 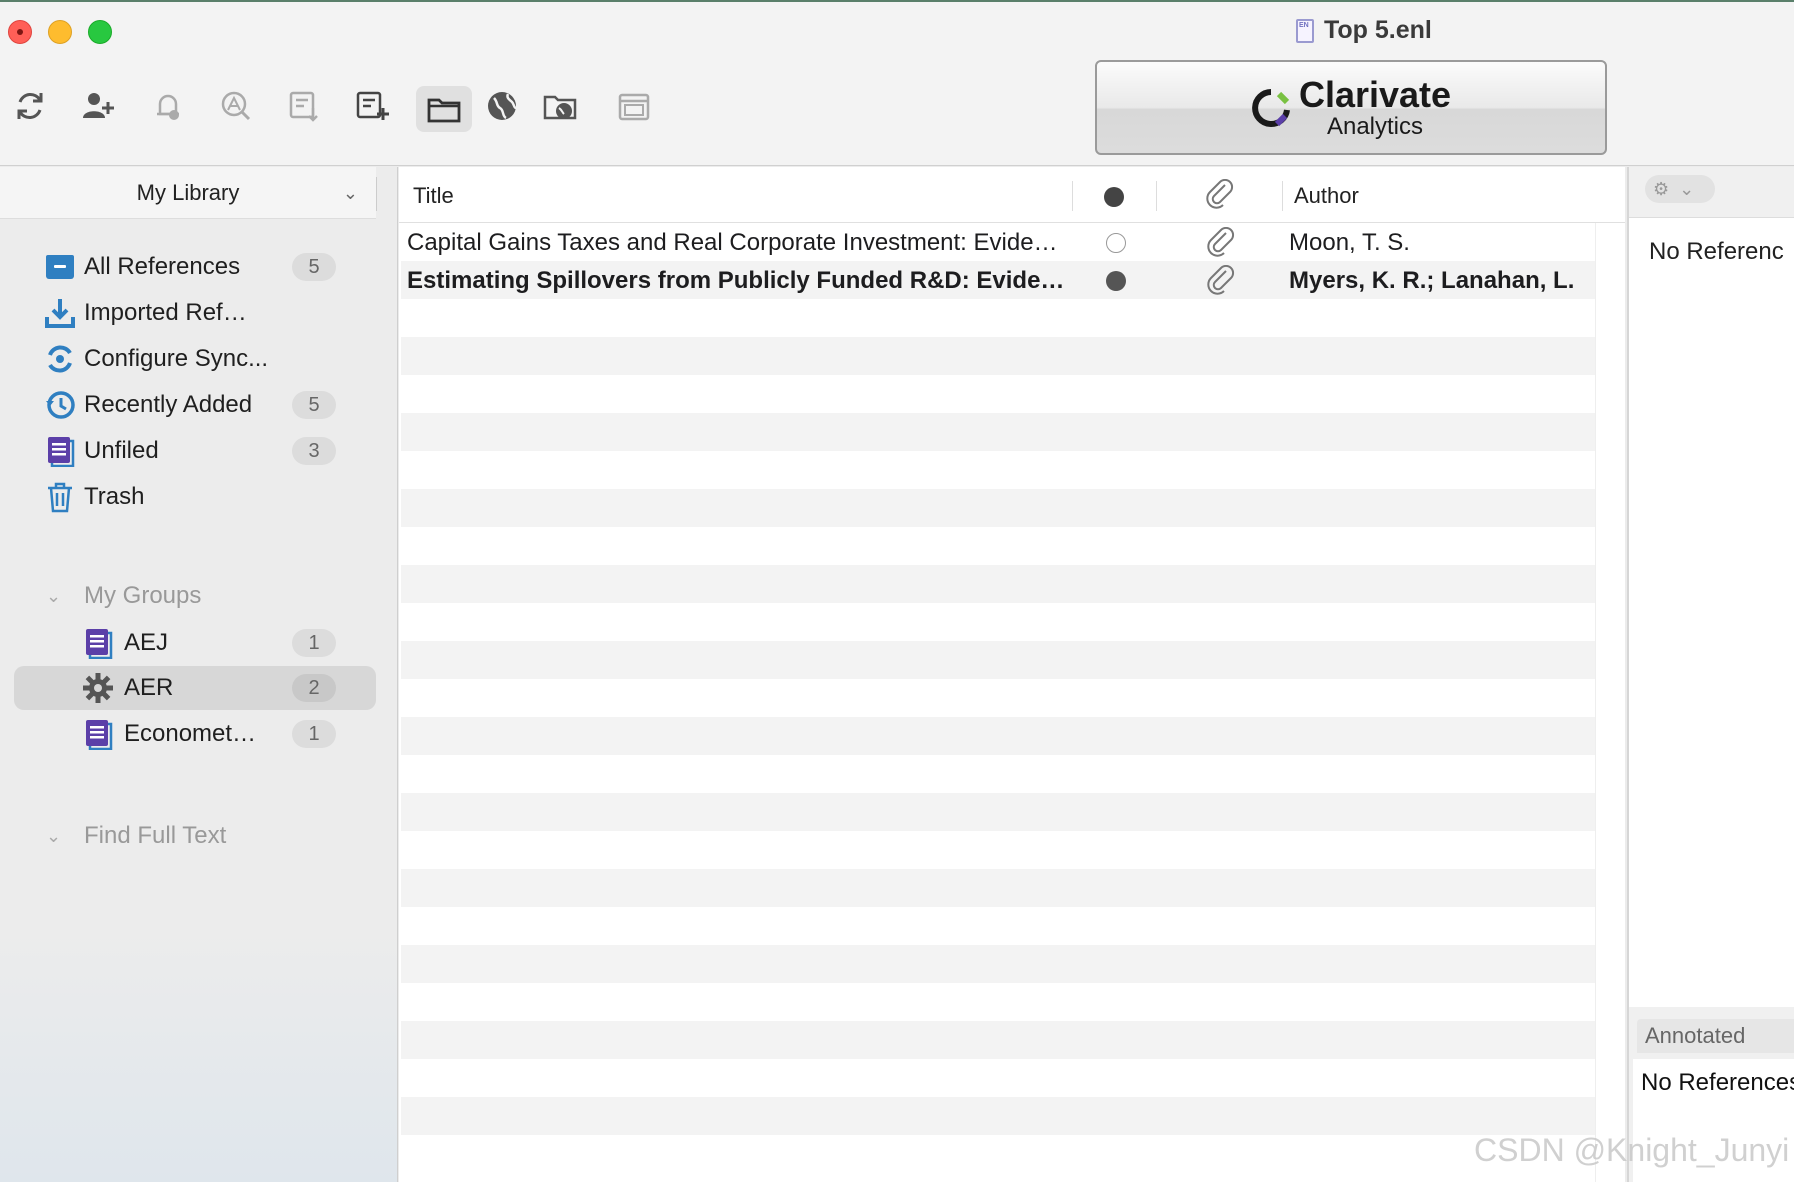 I want to click on window-toolbar: Top 5.enl, so click(x=897, y=83).